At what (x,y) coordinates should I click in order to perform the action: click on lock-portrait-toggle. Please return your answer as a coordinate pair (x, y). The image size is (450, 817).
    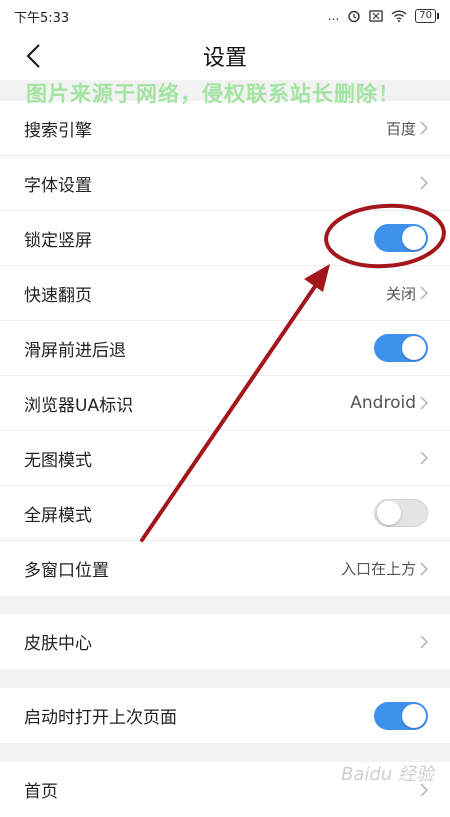
    Looking at the image, I should click on (401, 238).